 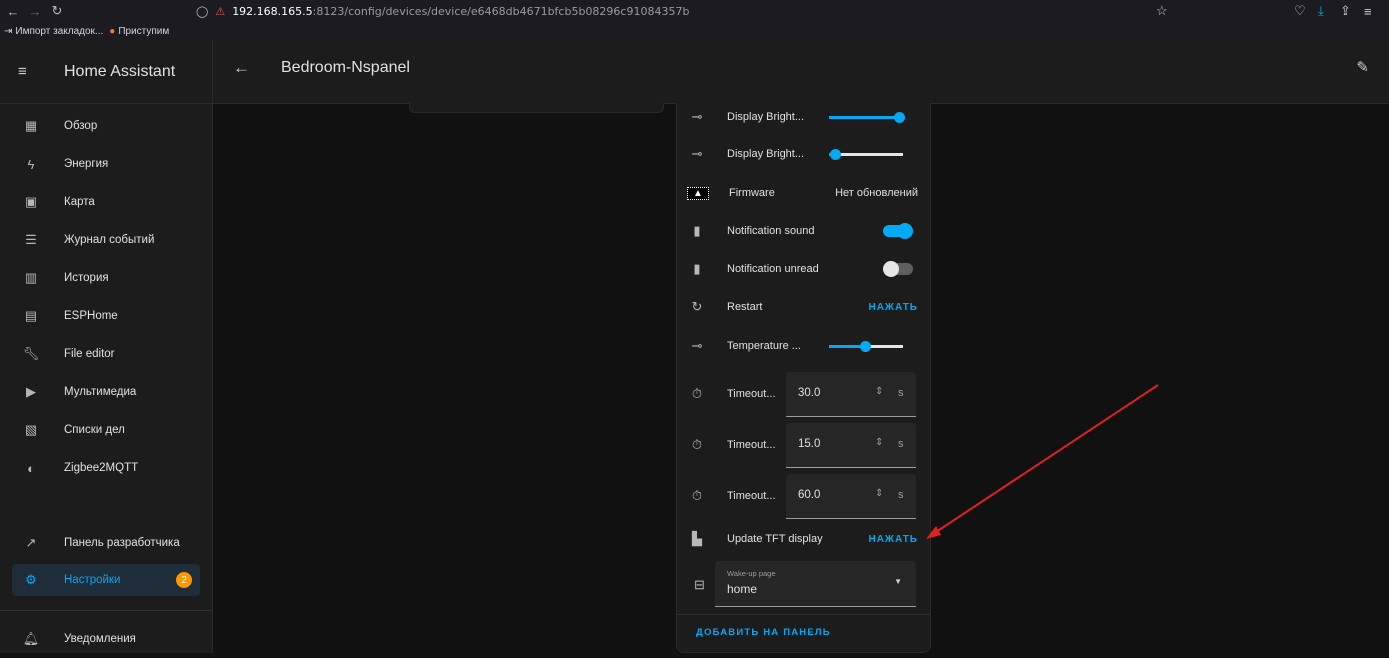 I want to click on sidebar-item-label: Настройки, so click(x=92, y=580).